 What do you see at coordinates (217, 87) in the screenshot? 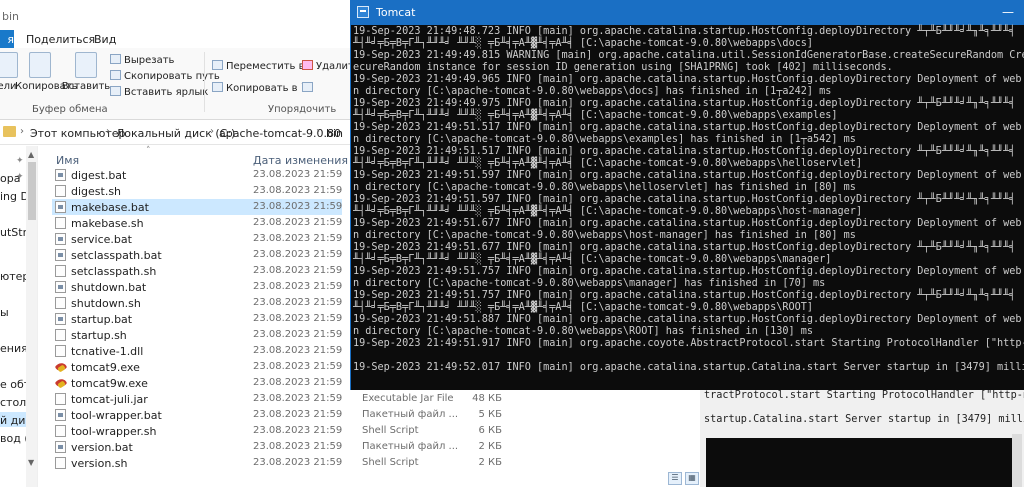
I see `copy-to-icon` at bounding box center [217, 87].